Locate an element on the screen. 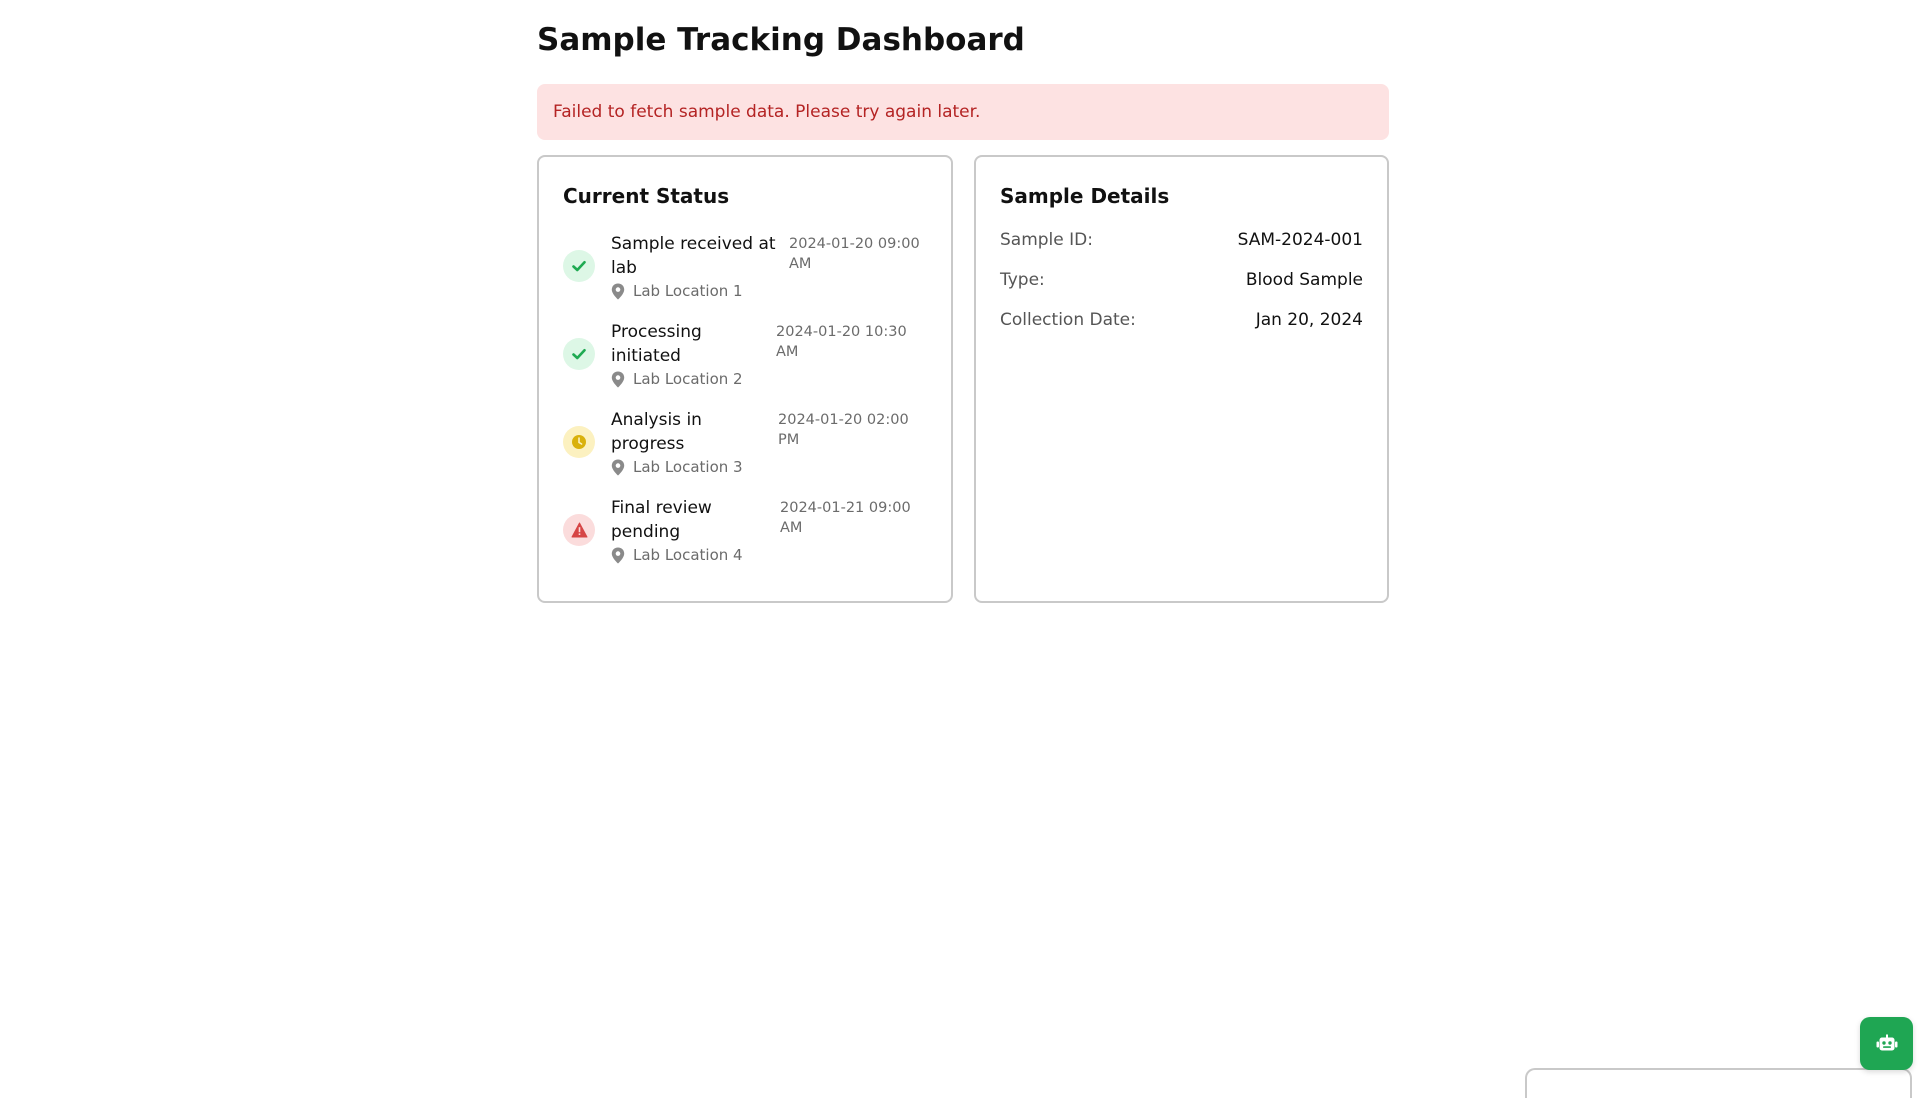 Image resolution: width=1920 pixels, height=1098 pixels. timeline-item-location: Lab Location 2 is located at coordinates (677, 379).